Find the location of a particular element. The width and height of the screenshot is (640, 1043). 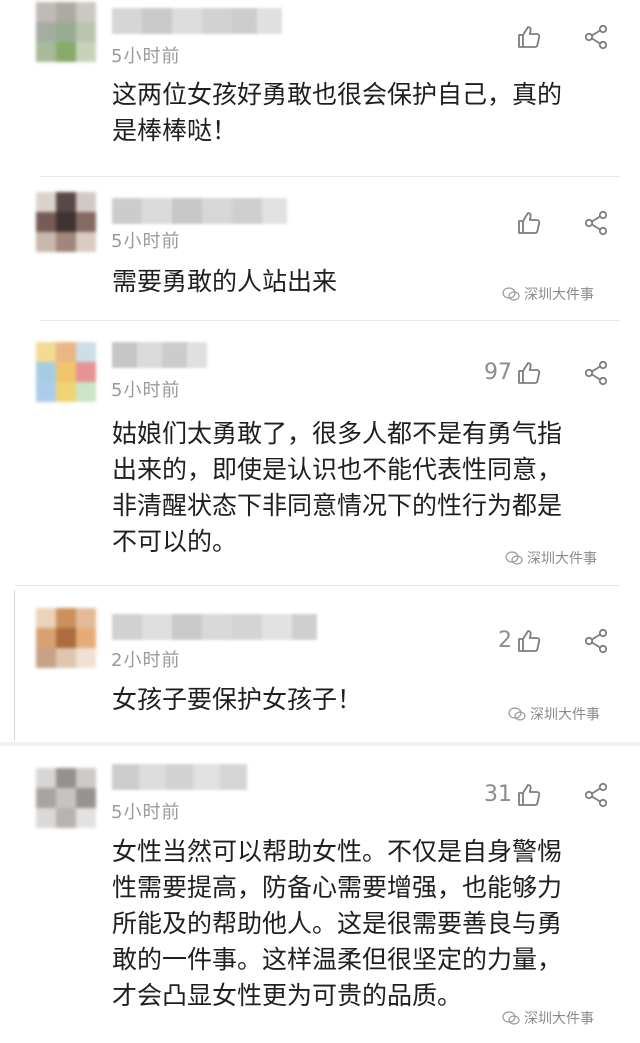

comment-item: 5小时前 需要勇敢的人站出来 深圳大件事 is located at coordinates (320, 250).